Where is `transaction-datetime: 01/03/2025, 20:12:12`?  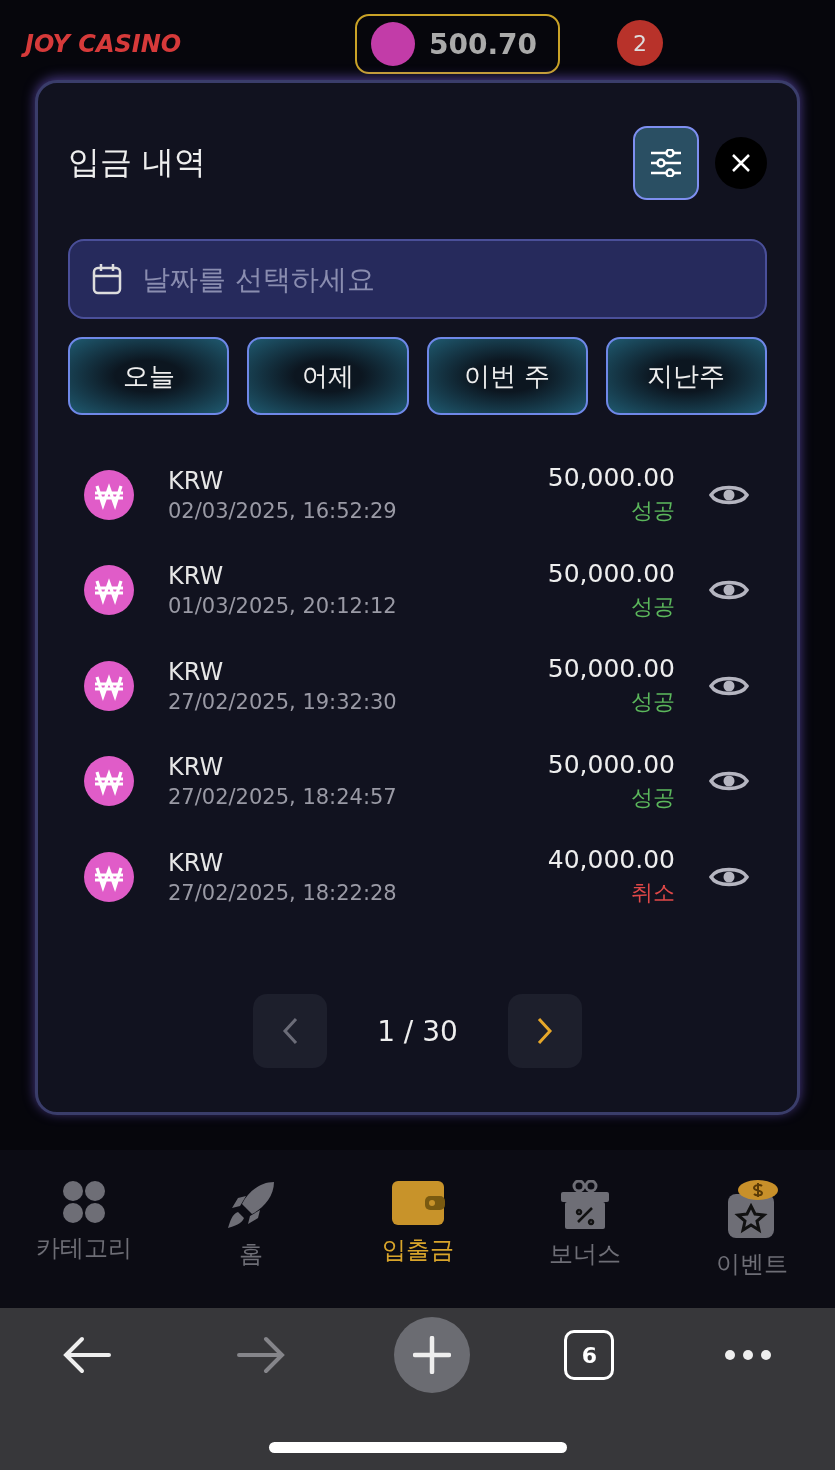 transaction-datetime: 01/03/2025, 20:12:12 is located at coordinates (283, 606).